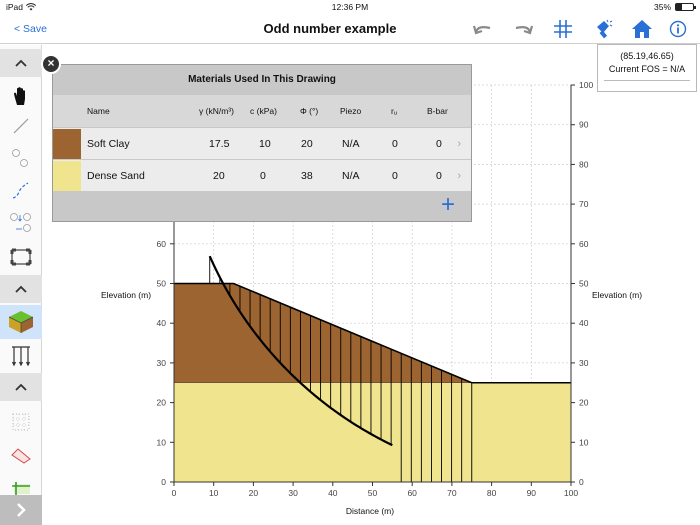  What do you see at coordinates (351, 111) in the screenshot?
I see `header-piezo: Piezo` at bounding box center [351, 111].